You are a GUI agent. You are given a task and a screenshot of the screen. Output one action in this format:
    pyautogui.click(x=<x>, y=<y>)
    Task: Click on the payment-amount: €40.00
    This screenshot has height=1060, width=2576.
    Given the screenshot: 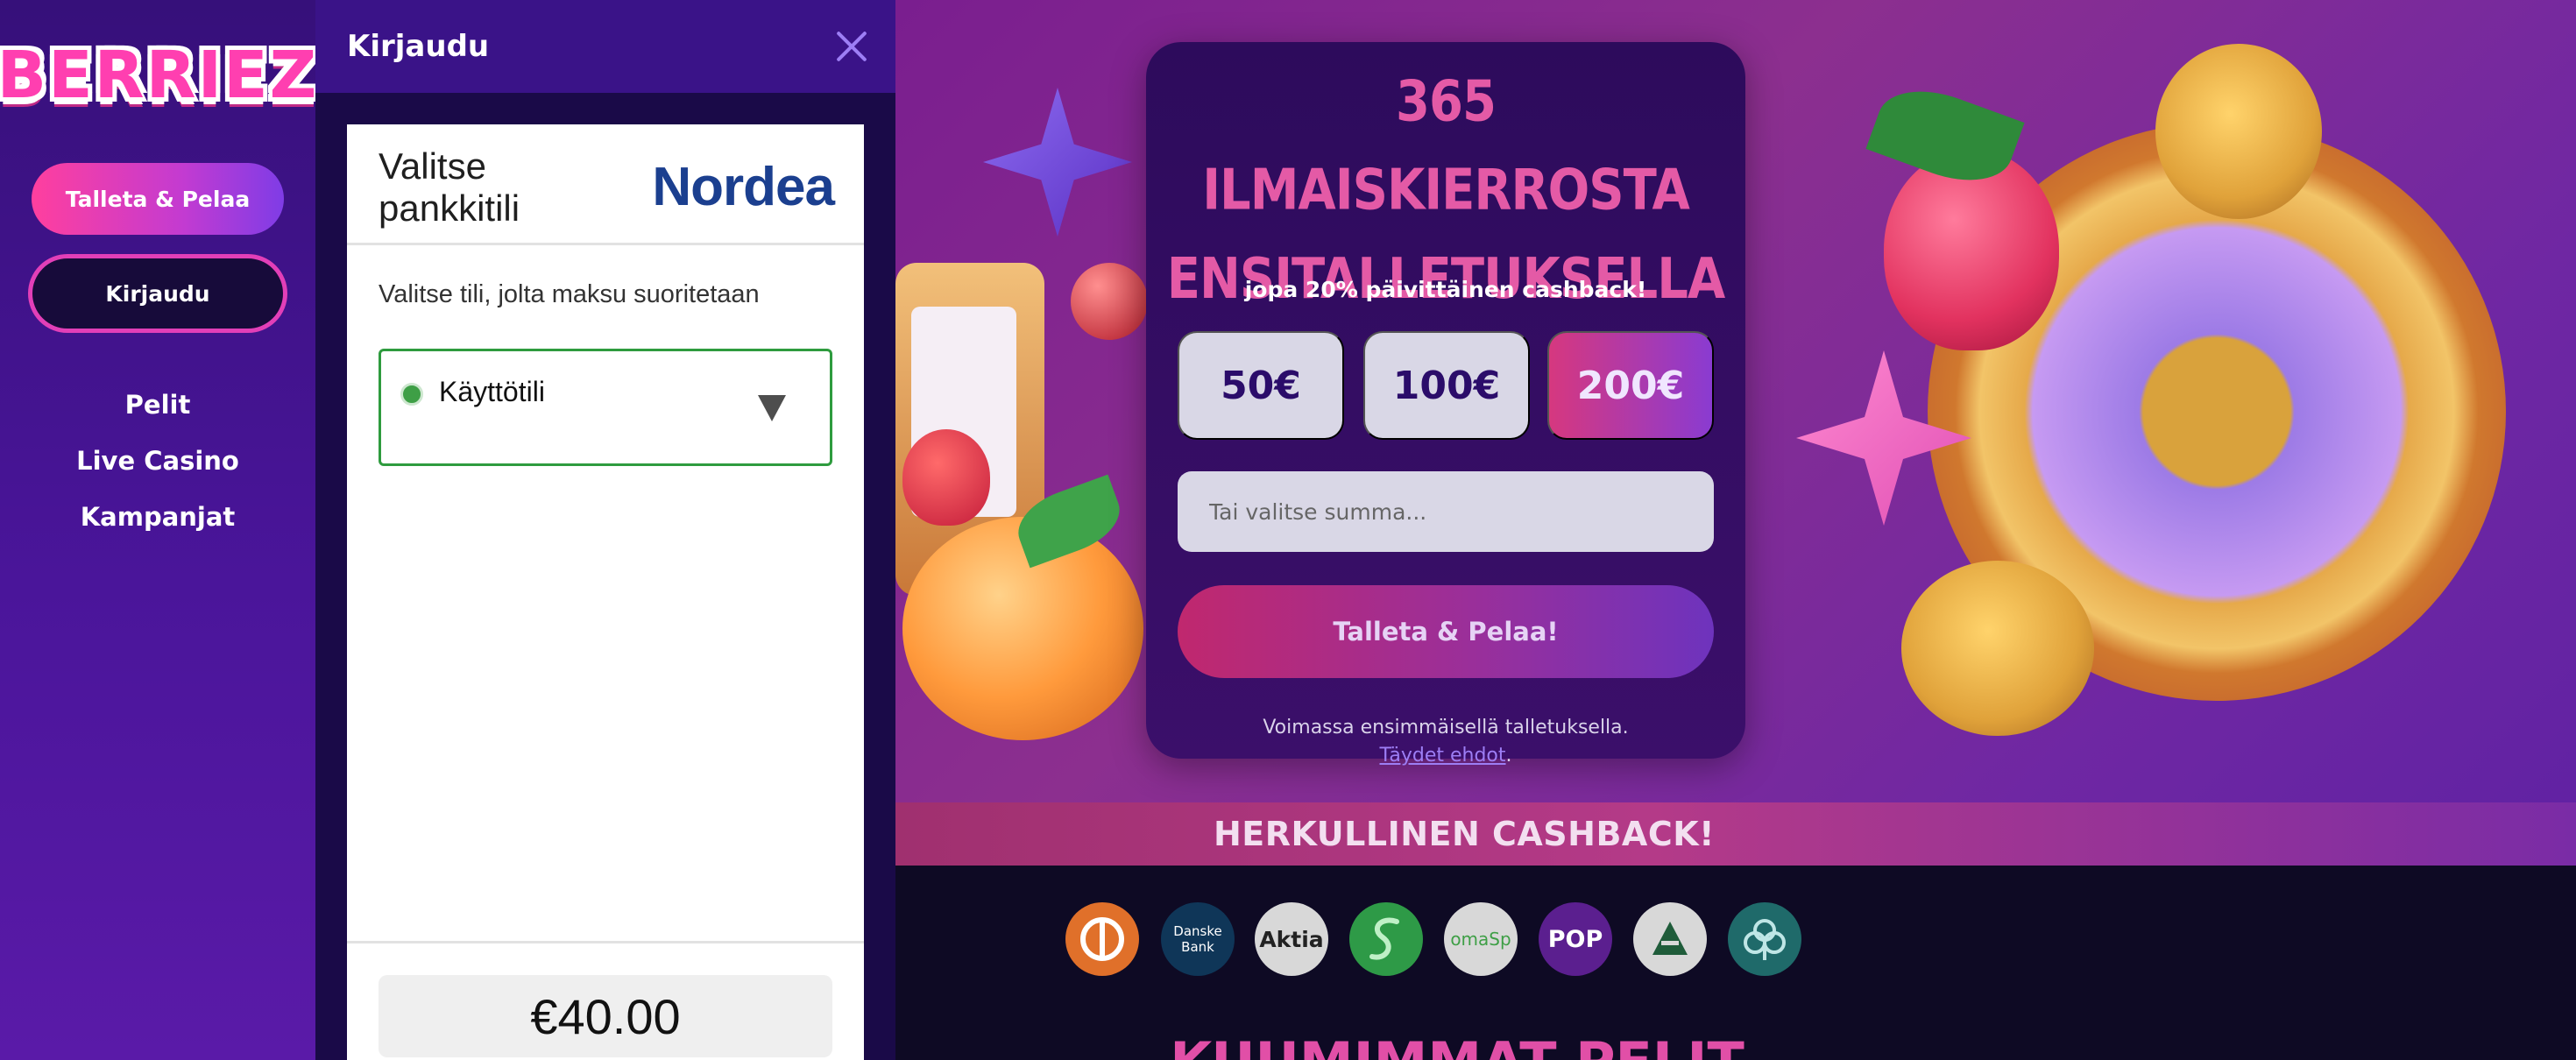 What is the action you would take?
    pyautogui.click(x=605, y=1016)
    